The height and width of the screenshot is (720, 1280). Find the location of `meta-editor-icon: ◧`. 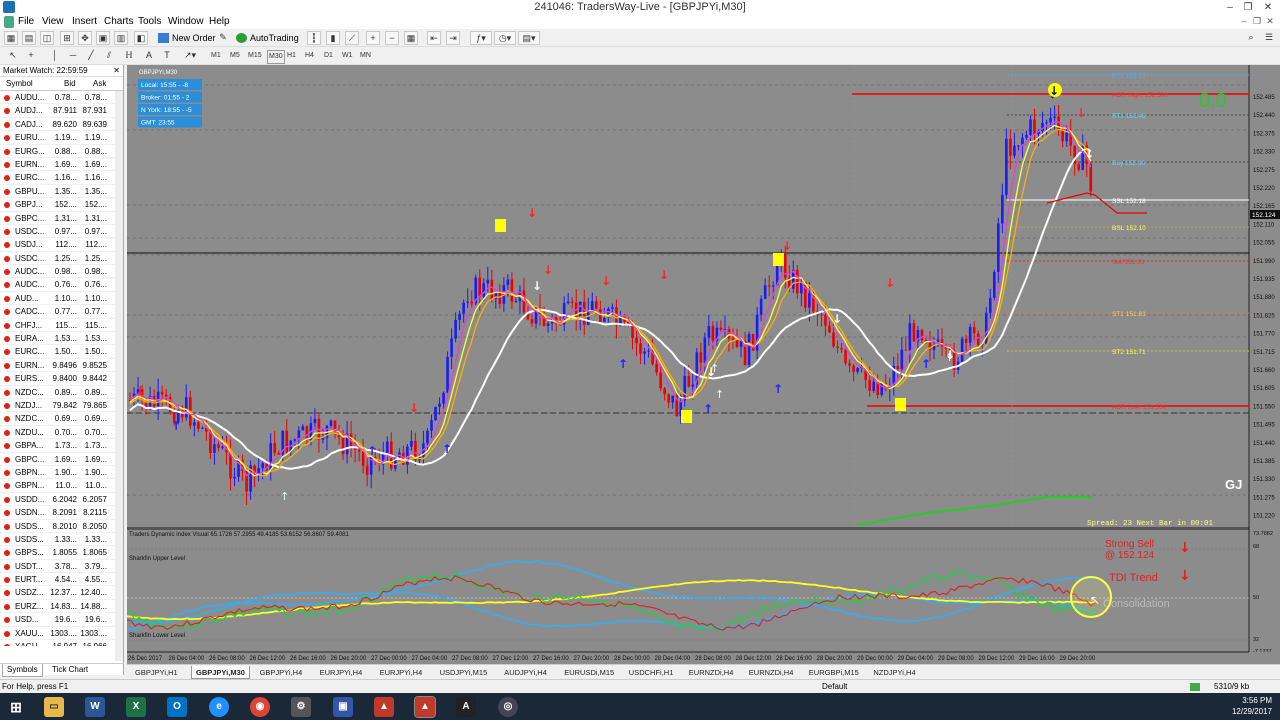

meta-editor-icon: ◧ is located at coordinates (141, 38).